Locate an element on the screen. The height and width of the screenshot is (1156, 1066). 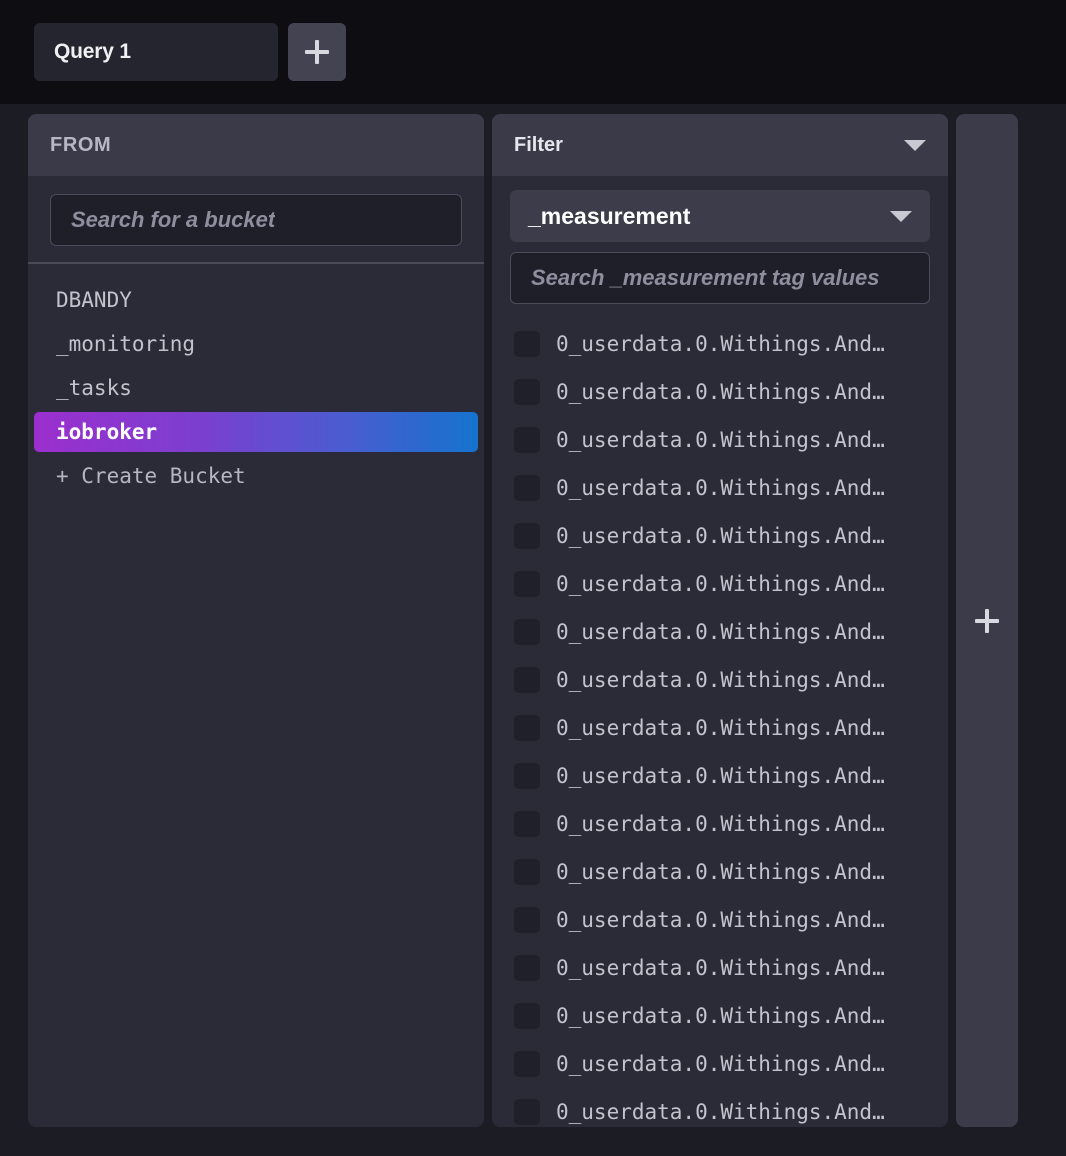
create-bucket-label: + Create Bucket is located at coordinates (151, 476).